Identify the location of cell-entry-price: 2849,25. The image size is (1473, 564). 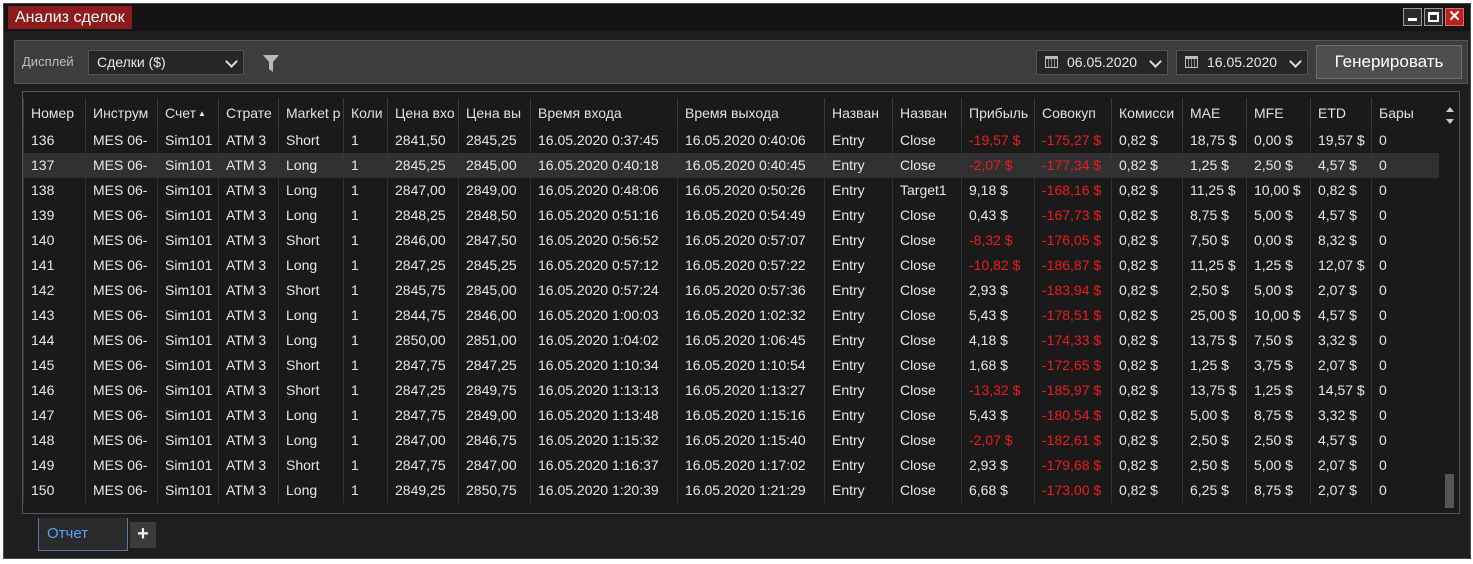
(422, 490).